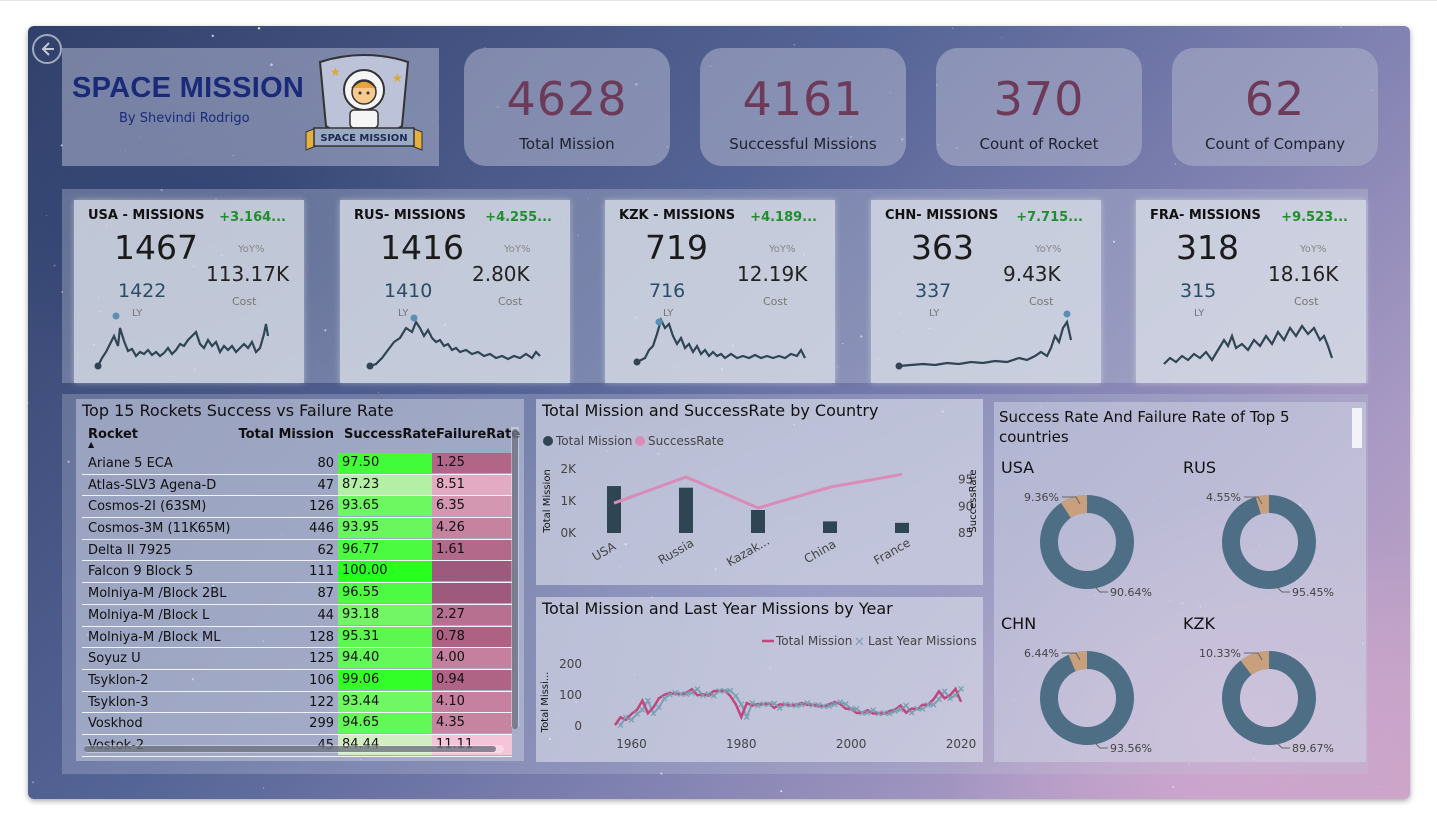  What do you see at coordinates (385, 506) in the screenshot?
I see `success-rate-cell: 93.65` at bounding box center [385, 506].